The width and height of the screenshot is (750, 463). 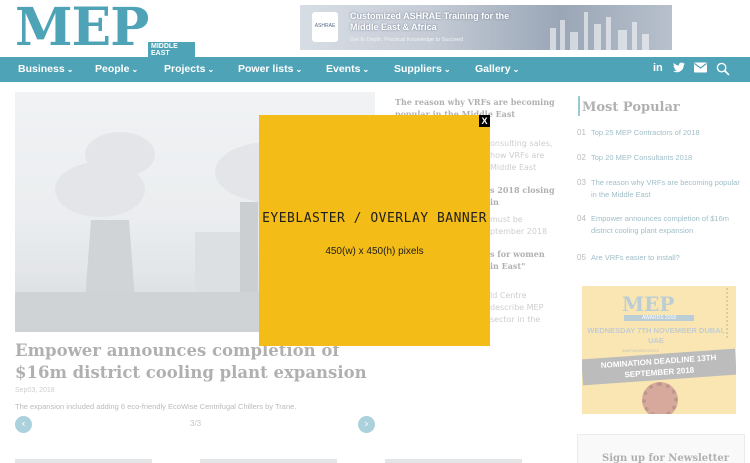 I want to click on nav-item-business: Business ⌄, so click(x=45, y=69).